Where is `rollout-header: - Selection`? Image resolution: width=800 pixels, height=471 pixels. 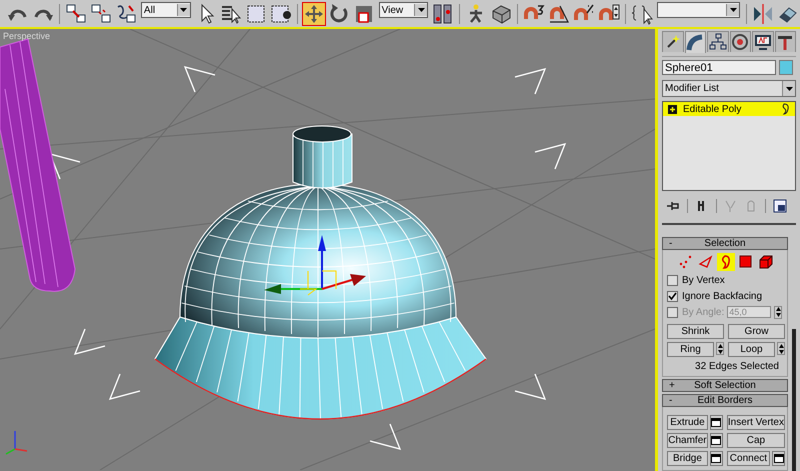
rollout-header: - Selection is located at coordinates (725, 243).